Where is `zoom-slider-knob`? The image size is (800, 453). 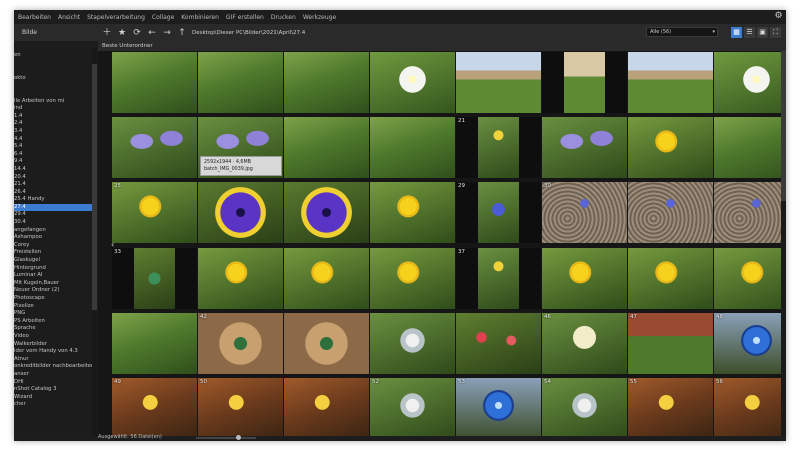 zoom-slider-knob is located at coordinates (238, 437).